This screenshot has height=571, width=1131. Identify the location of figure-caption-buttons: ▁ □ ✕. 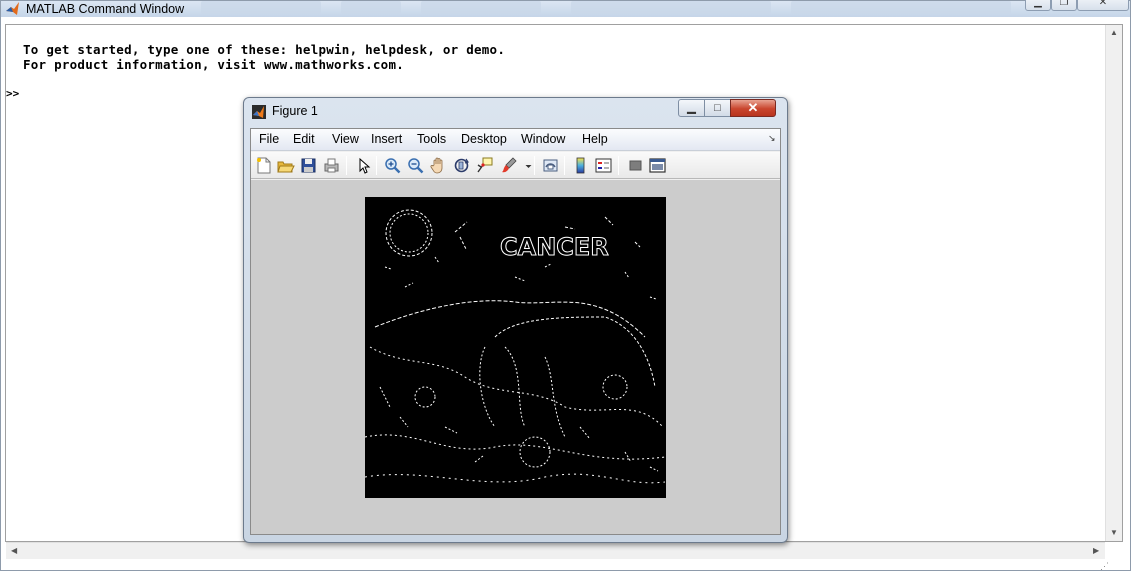
(730, 108).